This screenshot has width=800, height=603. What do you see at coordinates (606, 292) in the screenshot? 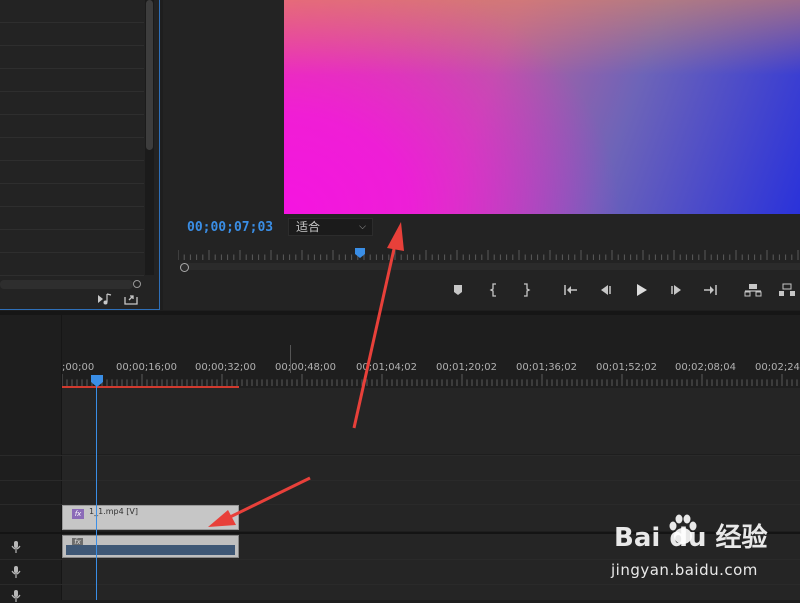
I see `step-back-icon` at bounding box center [606, 292].